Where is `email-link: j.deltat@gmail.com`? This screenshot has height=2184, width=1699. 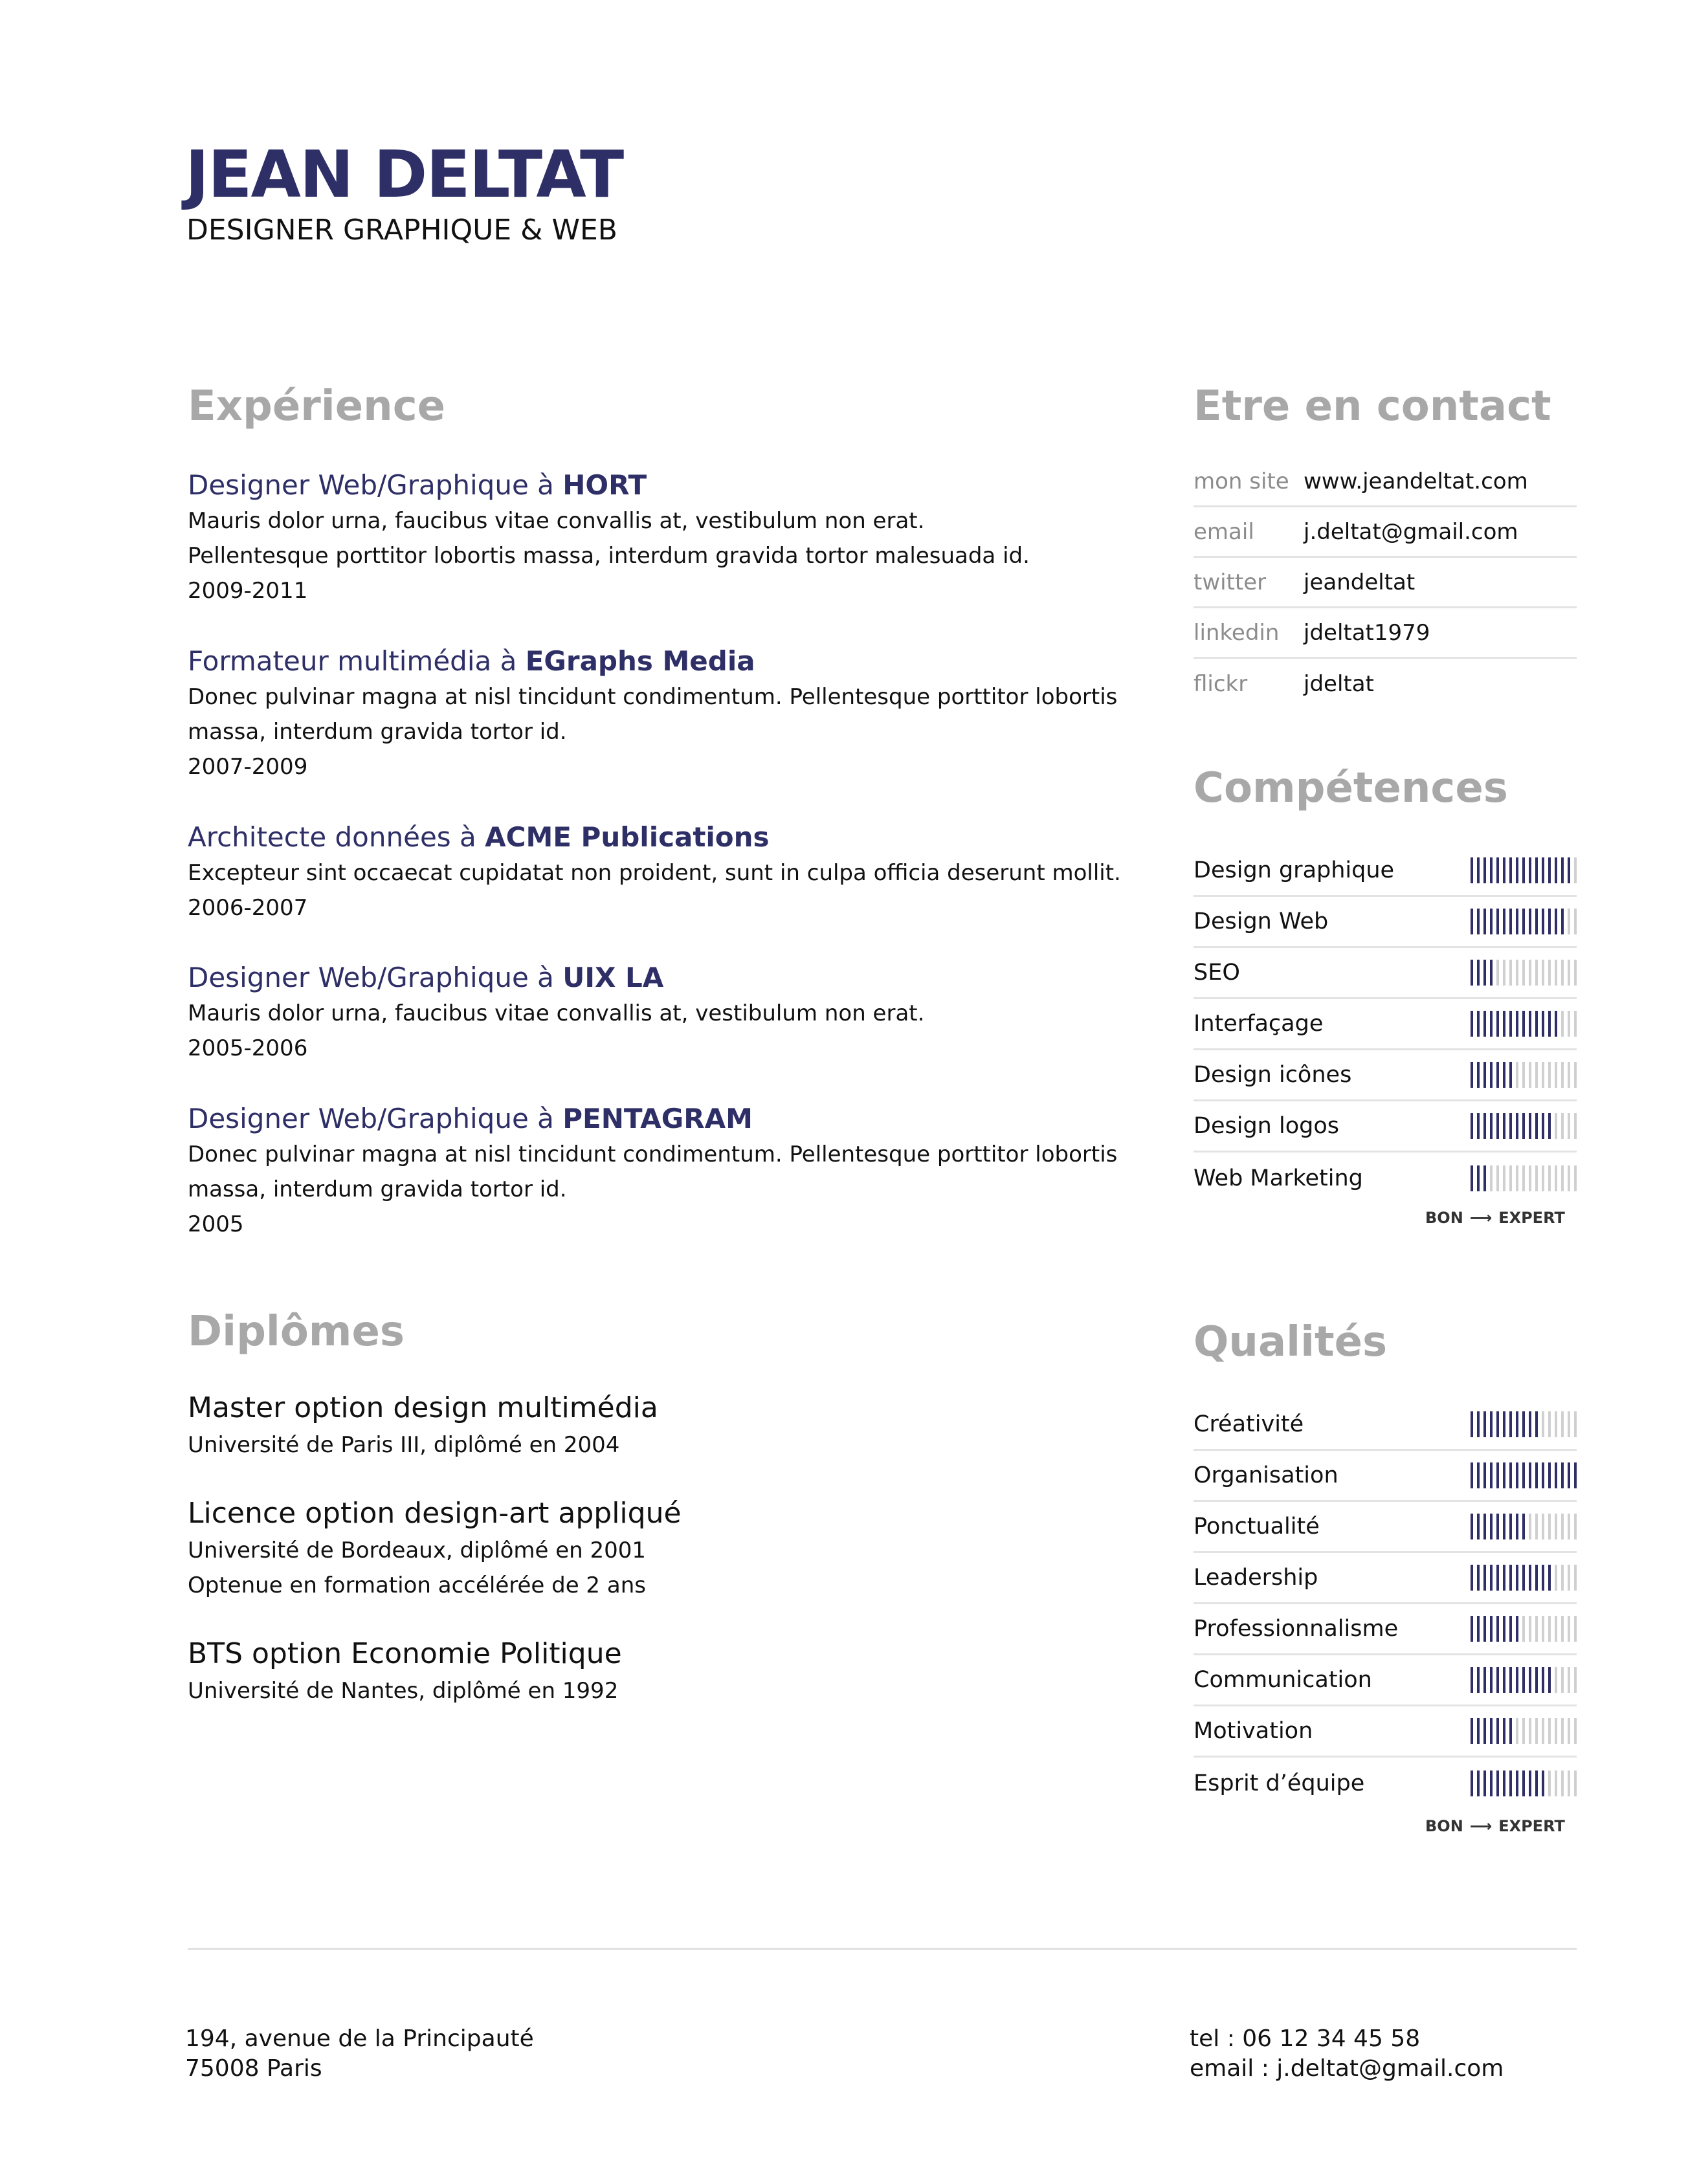
email-link: j.deltat@gmail.com is located at coordinates (1411, 532).